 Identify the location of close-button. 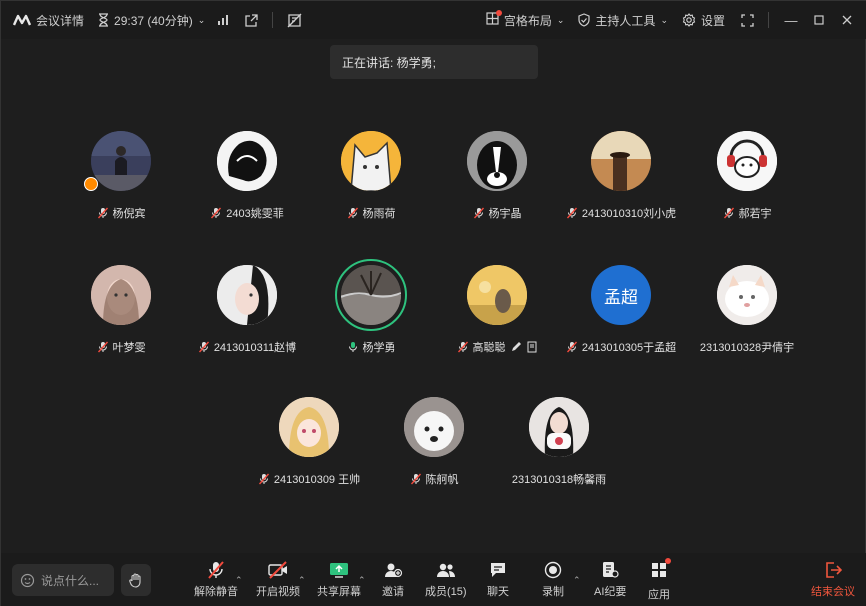
(847, 20).